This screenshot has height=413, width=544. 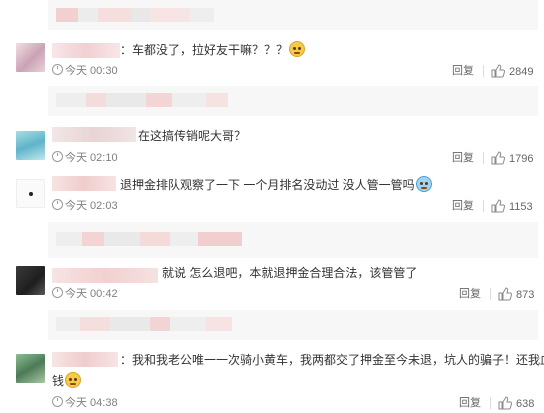 What do you see at coordinates (85, 71) in the screenshot?
I see `comment-time: 今天 00:30` at bounding box center [85, 71].